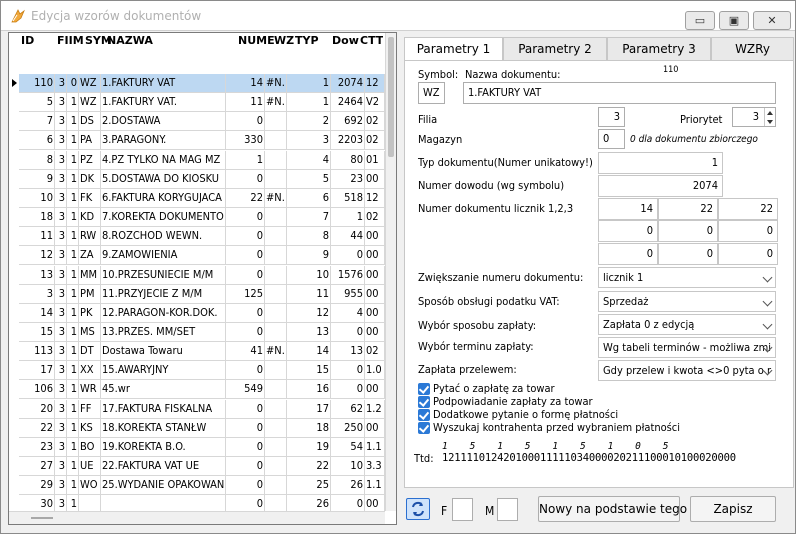 The image size is (796, 534). Describe the element at coordinates (202, 447) in the screenshot. I see `table-row: 23 3 1 BO 19.KOREKTA B.O. 0 19 54 1.1` at that location.